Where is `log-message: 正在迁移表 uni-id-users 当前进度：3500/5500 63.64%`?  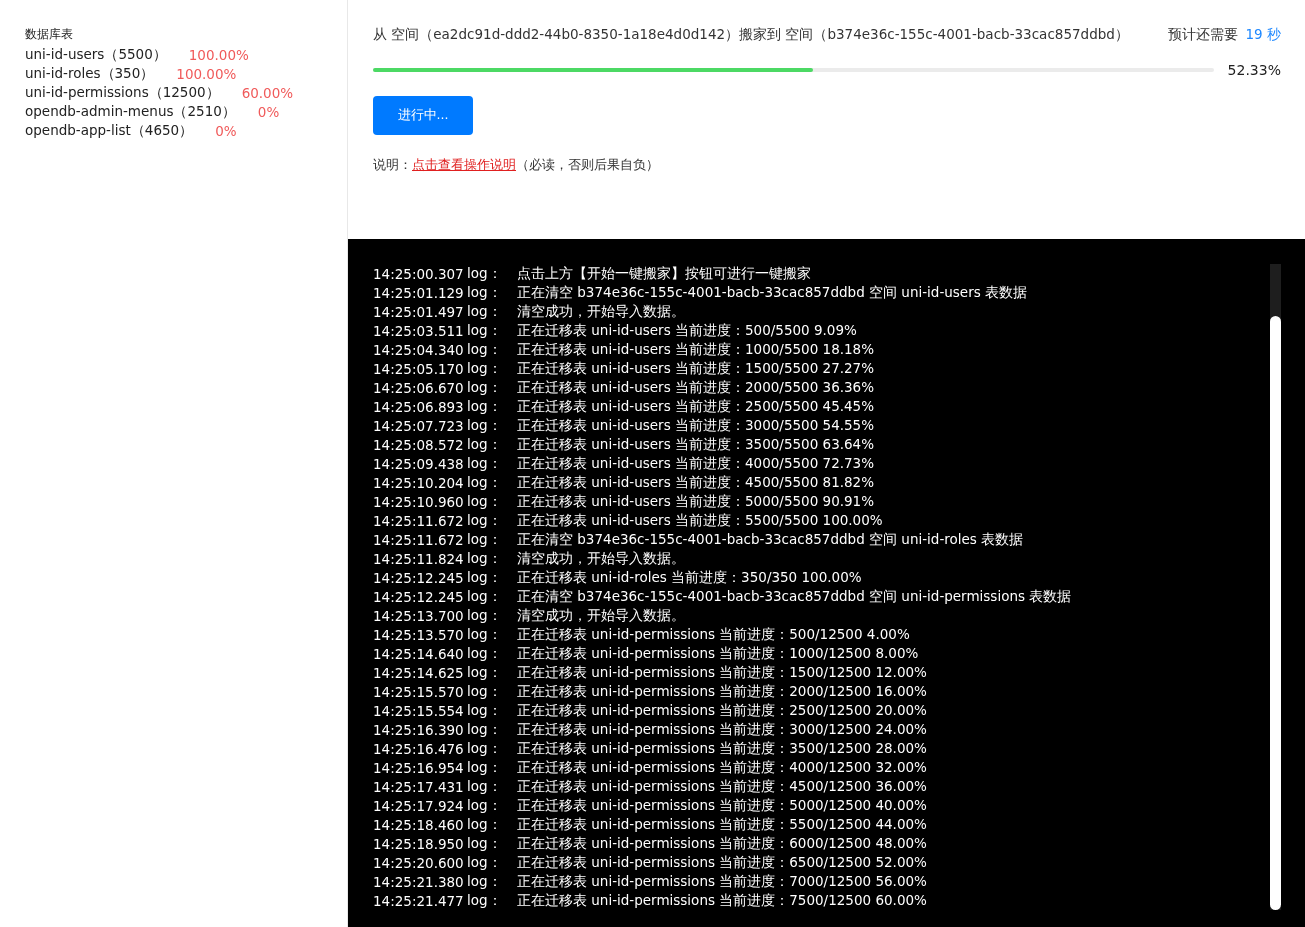
log-message: 正在迁移表 uni-id-users 当前进度：3500/5500 63.64% is located at coordinates (695, 444).